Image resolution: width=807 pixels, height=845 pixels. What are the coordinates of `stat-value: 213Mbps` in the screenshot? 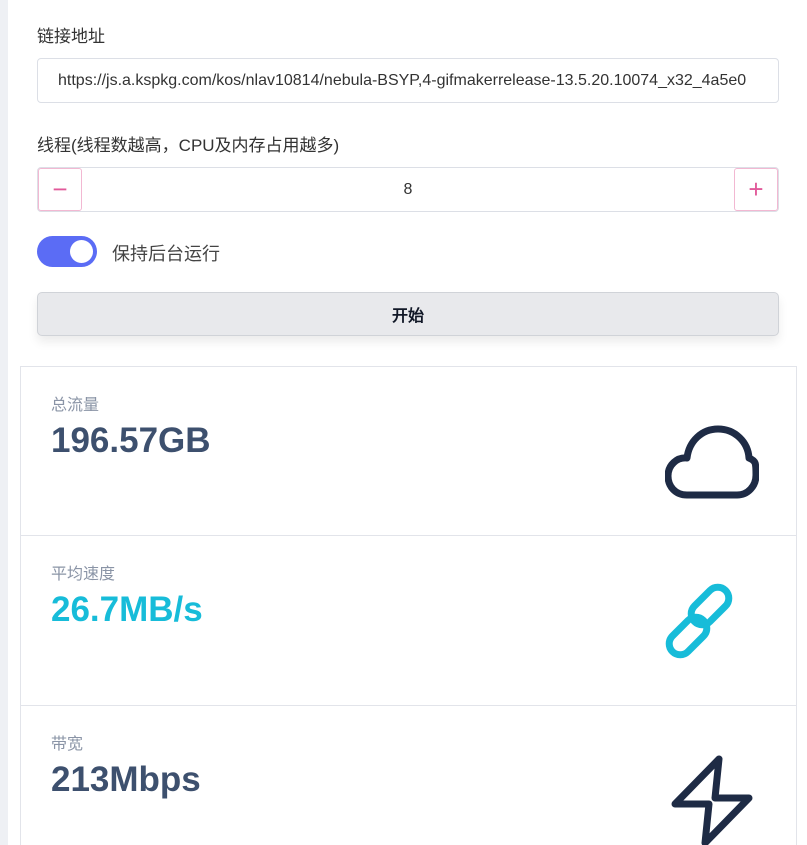 It's located at (126, 779).